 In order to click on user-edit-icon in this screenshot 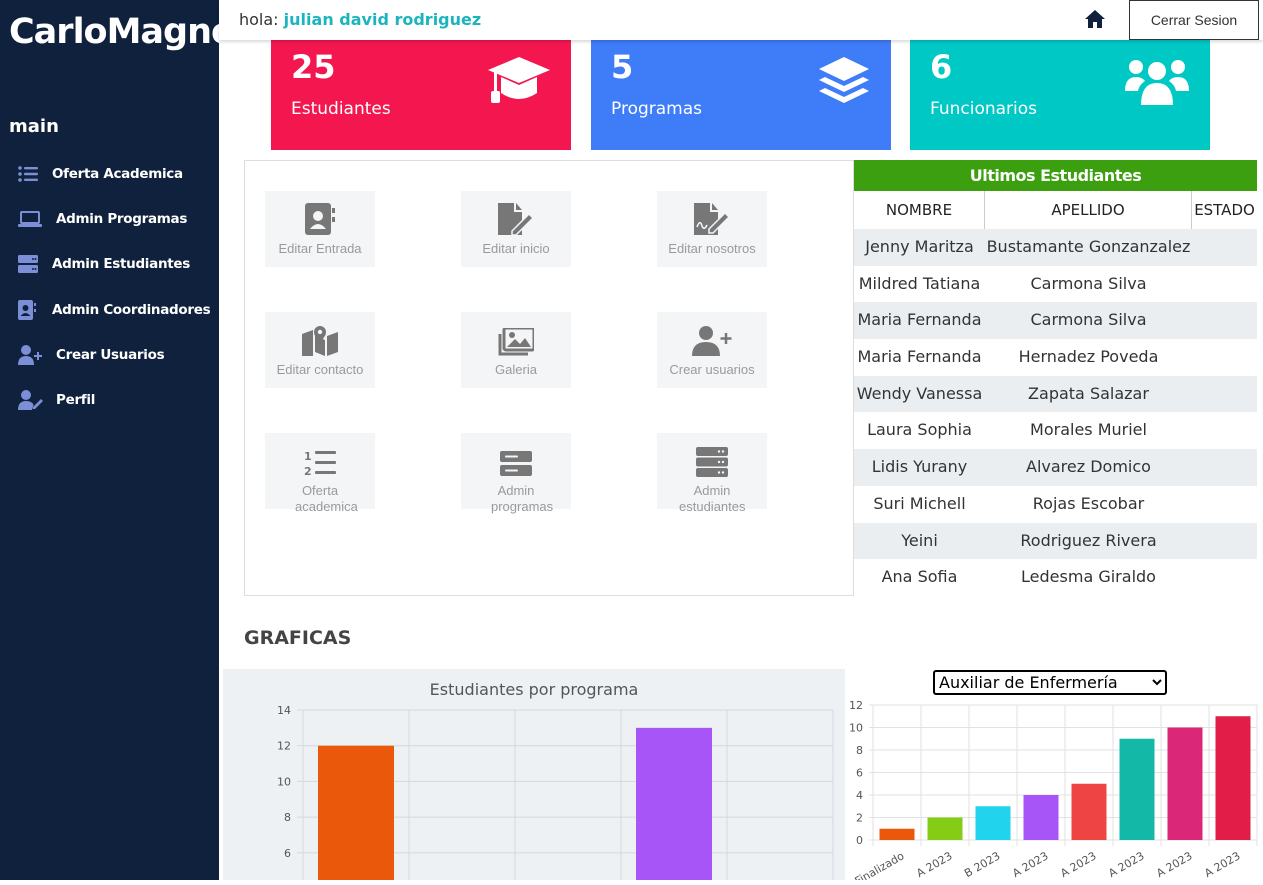, I will do `click(31, 400)`.